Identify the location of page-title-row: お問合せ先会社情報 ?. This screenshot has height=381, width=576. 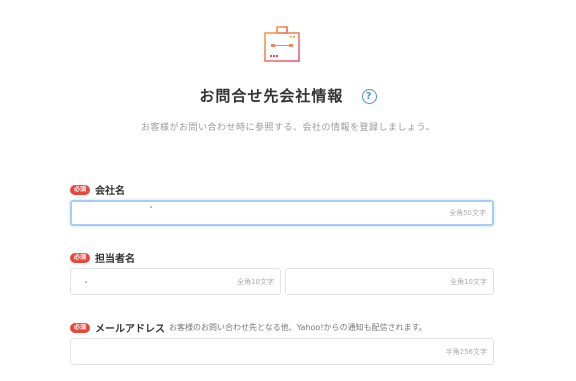
(288, 95).